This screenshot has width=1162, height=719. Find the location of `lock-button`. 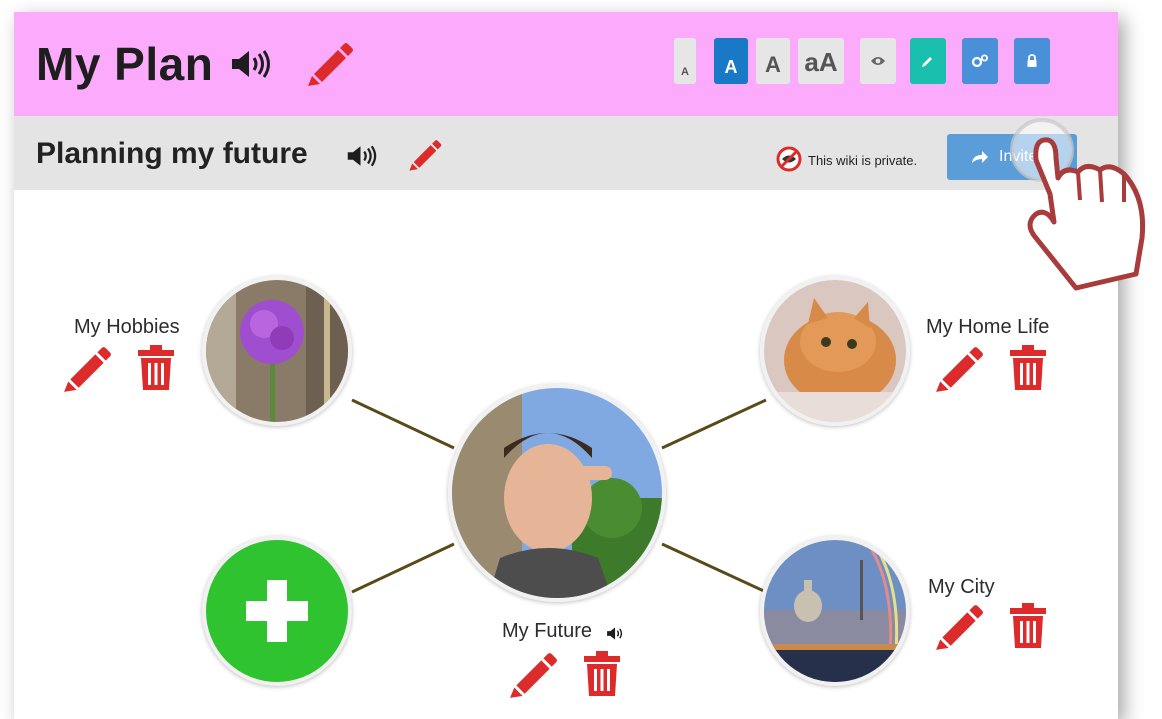

lock-button is located at coordinates (1032, 61).